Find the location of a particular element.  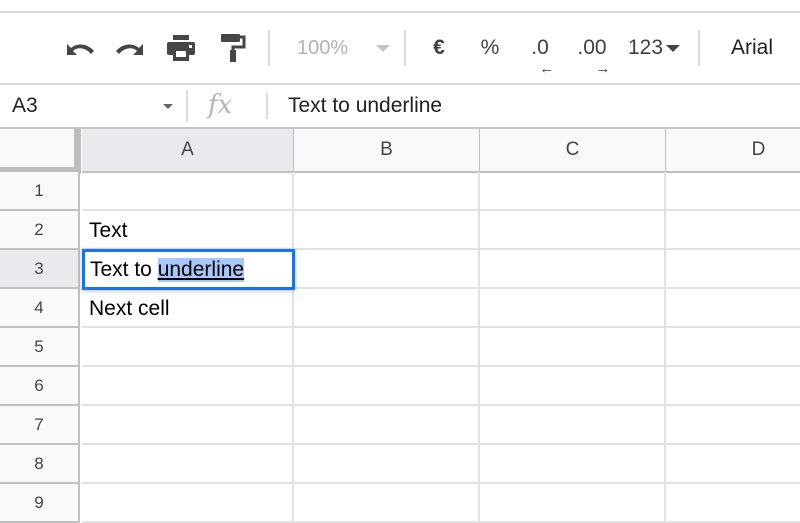

formula-bar: A3 fx Text to underline is located at coordinates (400, 107).